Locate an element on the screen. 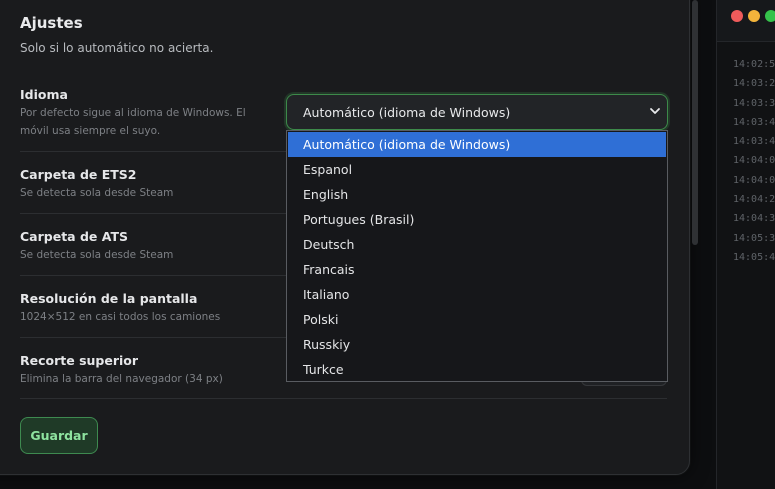  scrollbar is located at coordinates (695, 122).